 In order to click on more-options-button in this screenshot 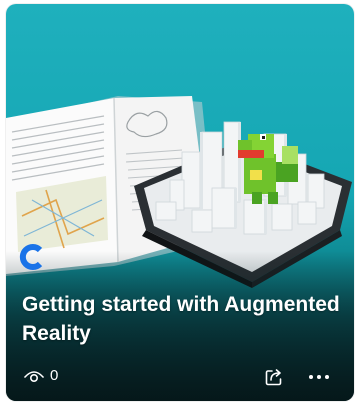, I will do `click(319, 377)`.